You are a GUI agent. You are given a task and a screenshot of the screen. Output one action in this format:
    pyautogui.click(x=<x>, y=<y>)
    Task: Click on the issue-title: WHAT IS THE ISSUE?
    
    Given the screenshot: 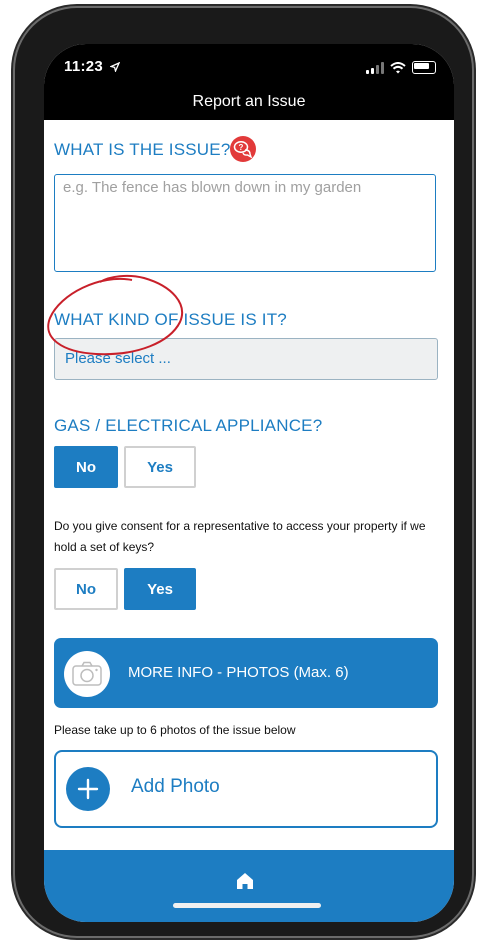 What is the action you would take?
    pyautogui.click(x=142, y=149)
    